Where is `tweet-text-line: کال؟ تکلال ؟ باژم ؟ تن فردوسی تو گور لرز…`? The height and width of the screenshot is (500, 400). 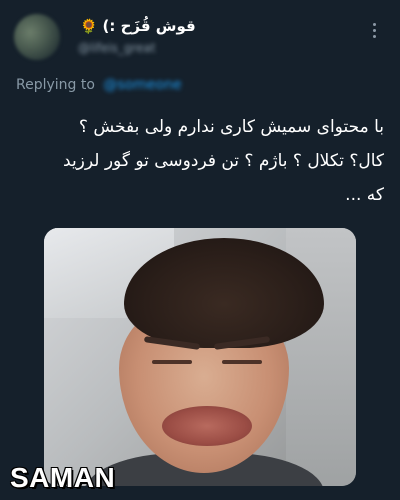 tweet-text-line: کال؟ تکلال ؟ باژم ؟ تن فردوسی تو گور لرز… is located at coordinates (223, 161).